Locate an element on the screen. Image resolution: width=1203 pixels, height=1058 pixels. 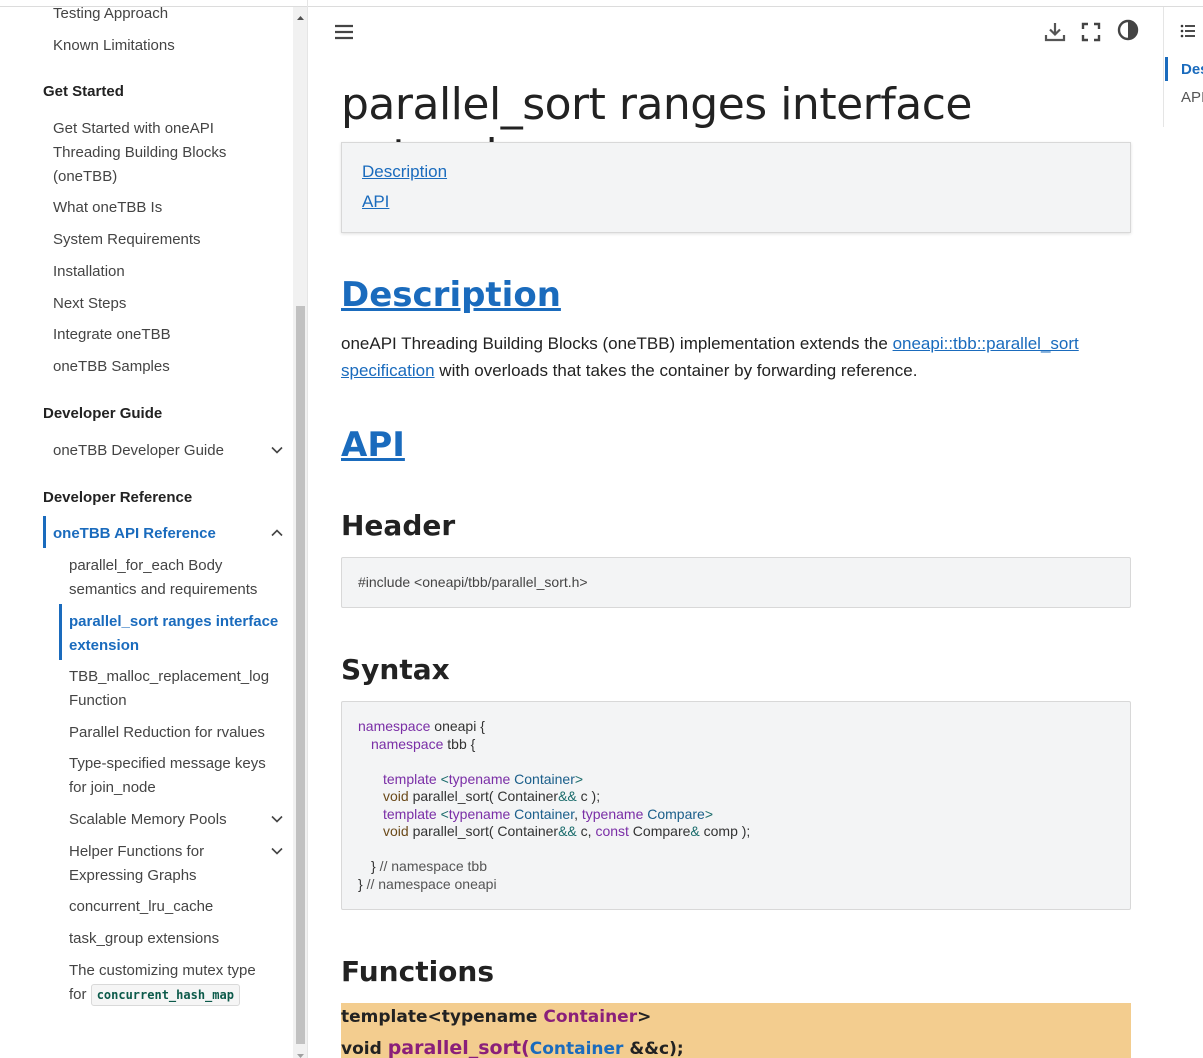
fullscreen-icon is located at coordinates (1091, 32).